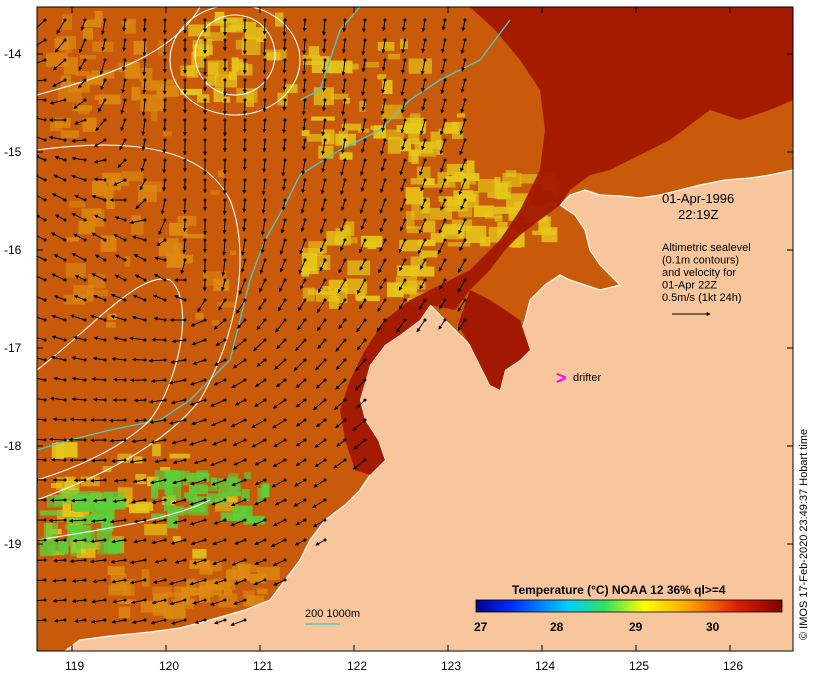 The width and height of the screenshot is (820, 680). Describe the element at coordinates (804, 534) in the screenshot. I see `credit-stamp: © IMOS 17-Feb-2020 23:49:37 Hobart time` at that location.